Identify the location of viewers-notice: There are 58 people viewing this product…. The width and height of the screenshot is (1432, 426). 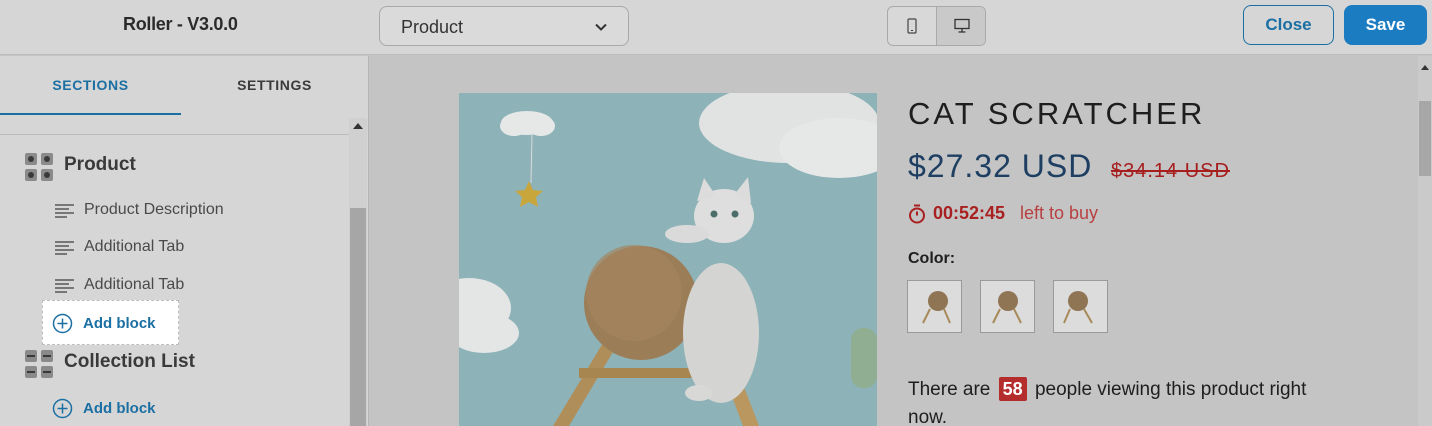
(1128, 401).